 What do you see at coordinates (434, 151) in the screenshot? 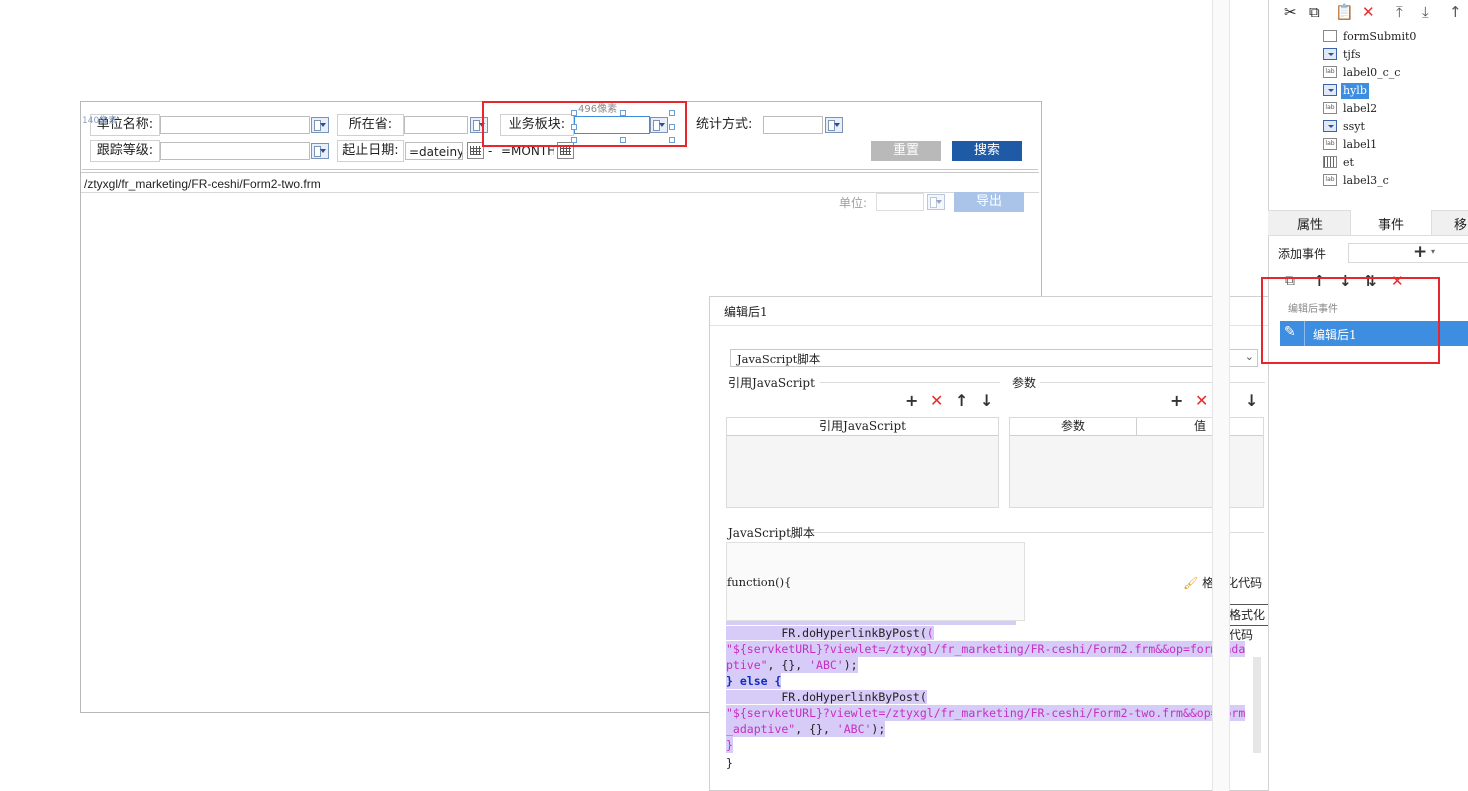
I see `date-start-field: =dateinye` at bounding box center [434, 151].